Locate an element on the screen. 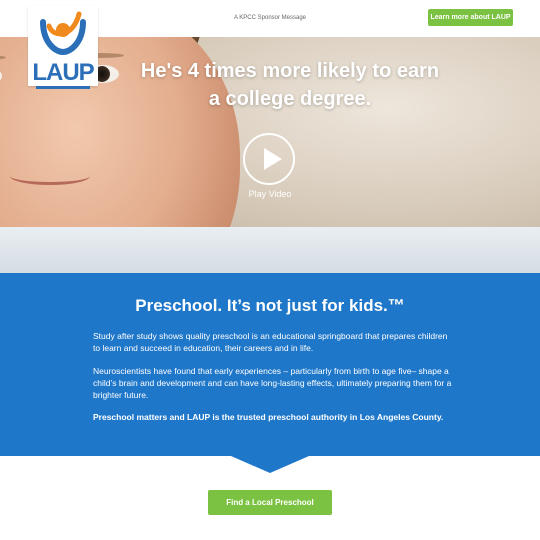 The width and height of the screenshot is (540, 540). hero-headline-line1: He's 4 times more likely to earn is located at coordinates (290, 71).